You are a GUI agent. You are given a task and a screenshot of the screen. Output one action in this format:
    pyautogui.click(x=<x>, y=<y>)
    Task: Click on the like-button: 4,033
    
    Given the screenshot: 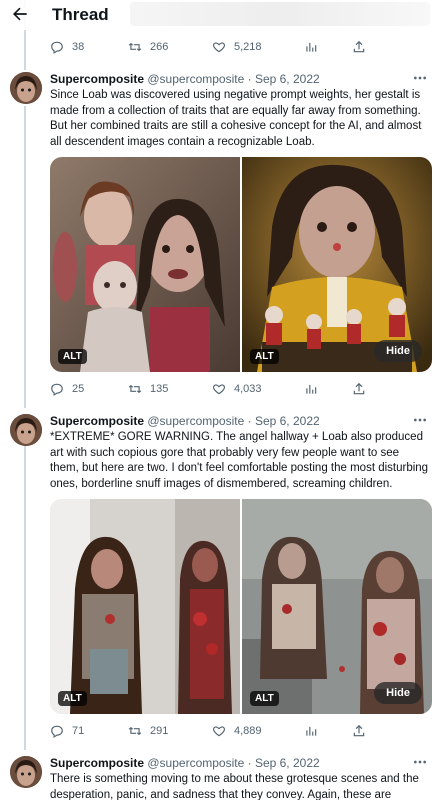 What is the action you would take?
    pyautogui.click(x=237, y=389)
    